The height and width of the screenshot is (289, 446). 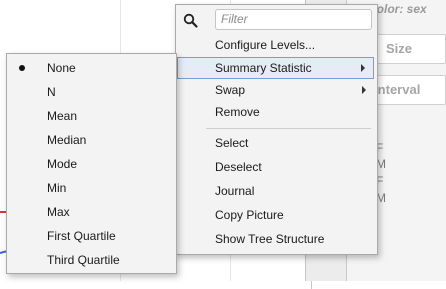 I want to click on submenu-item-mode: Mode, so click(x=90, y=164).